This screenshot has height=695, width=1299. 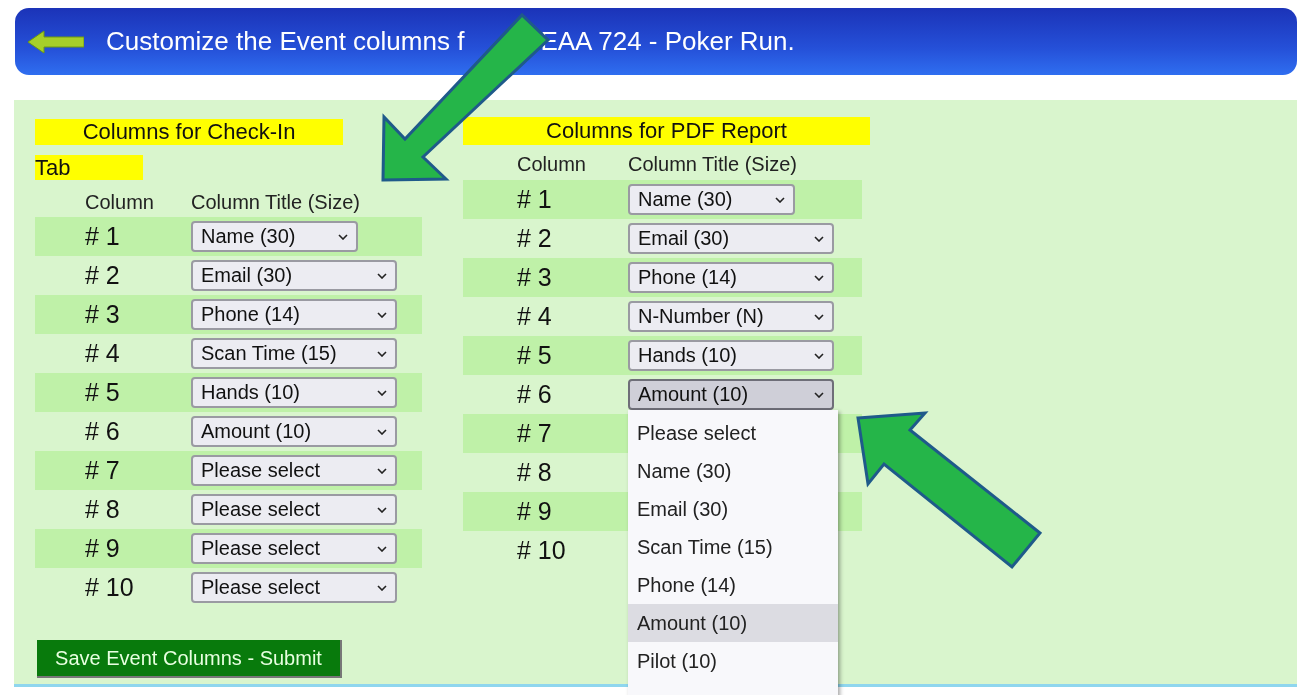 I want to click on dropdown-option: Scan Time (15), so click(x=733, y=547).